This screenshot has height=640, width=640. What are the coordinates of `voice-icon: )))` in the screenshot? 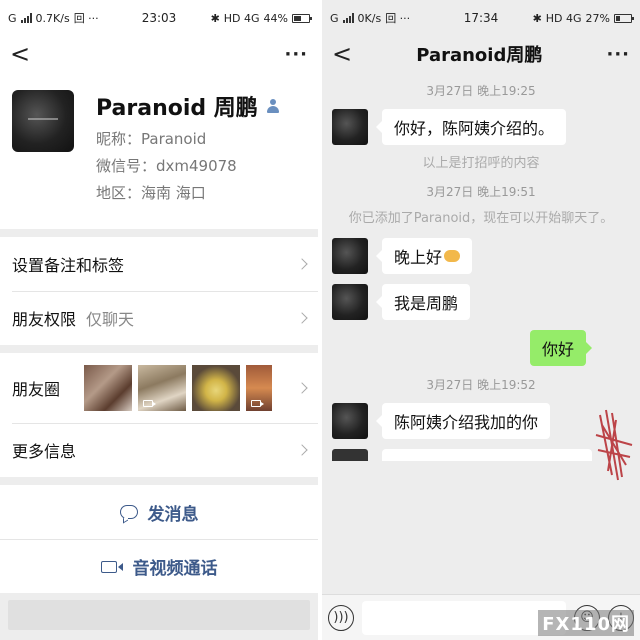 It's located at (341, 617).